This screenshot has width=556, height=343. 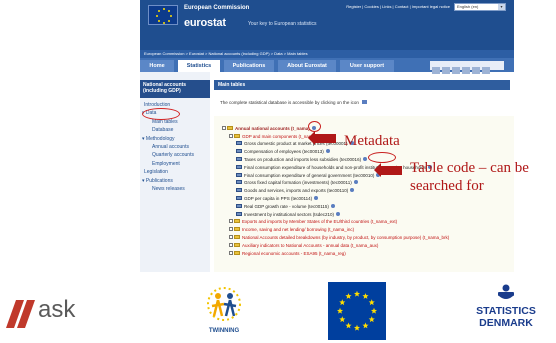 What do you see at coordinates (469, 168) in the screenshot?
I see `table-code-annotation-line1: Table code – can be` at bounding box center [469, 168].